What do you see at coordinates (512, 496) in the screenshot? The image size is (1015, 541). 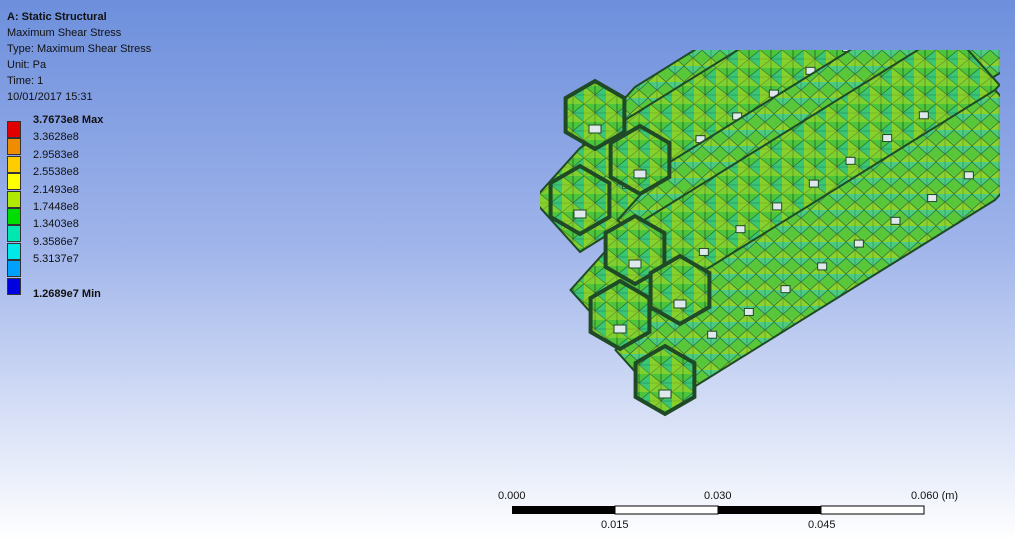 I see `scale-label-0: 0.000` at bounding box center [512, 496].